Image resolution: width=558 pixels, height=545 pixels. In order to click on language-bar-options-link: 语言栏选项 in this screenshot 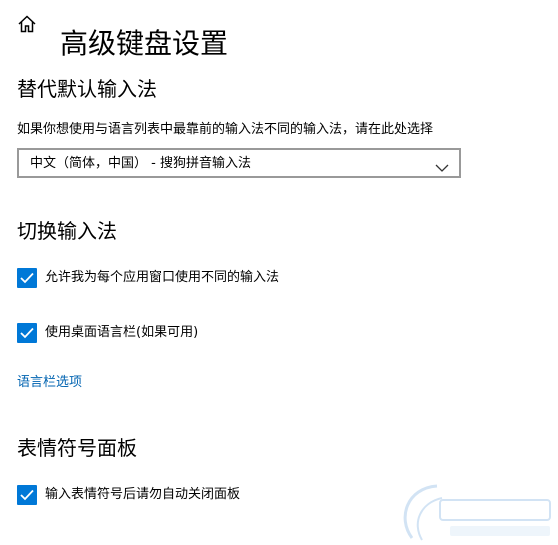, I will do `click(49, 383)`.